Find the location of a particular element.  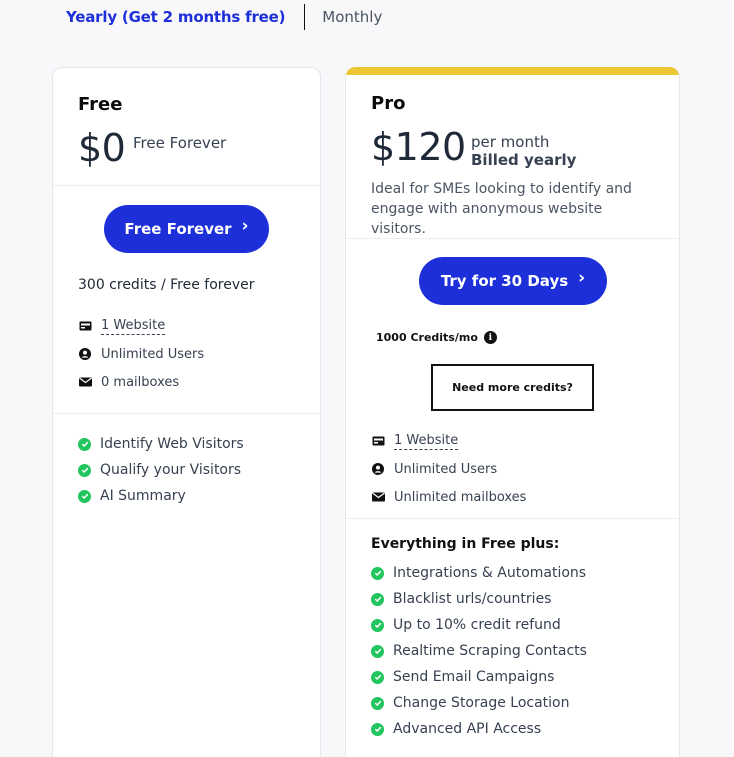

feature-label: Realtime Scraping Contacts is located at coordinates (490, 651).